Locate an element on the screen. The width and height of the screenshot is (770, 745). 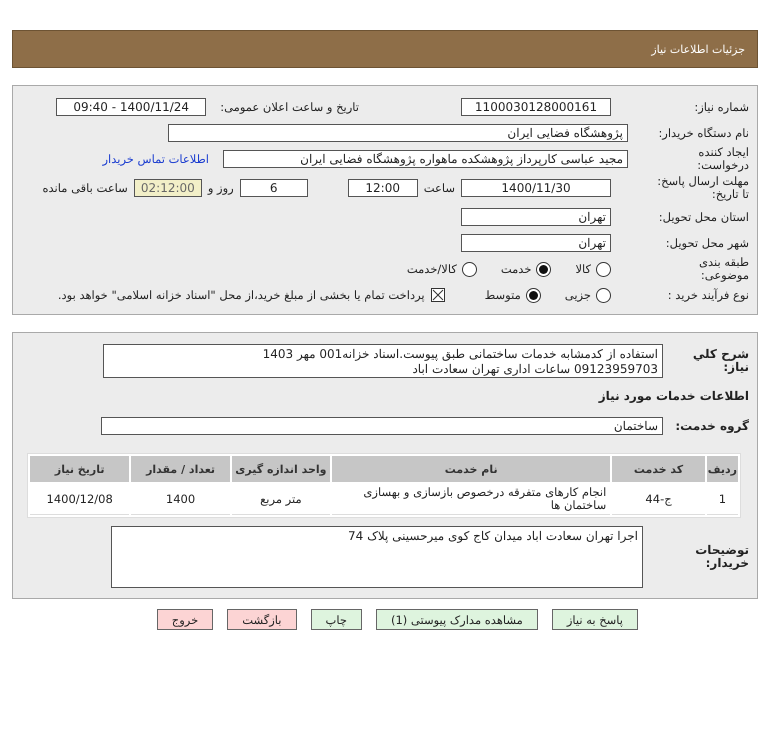
page-header: جزئیات اطلاعات نیاز is located at coordinates (385, 49).